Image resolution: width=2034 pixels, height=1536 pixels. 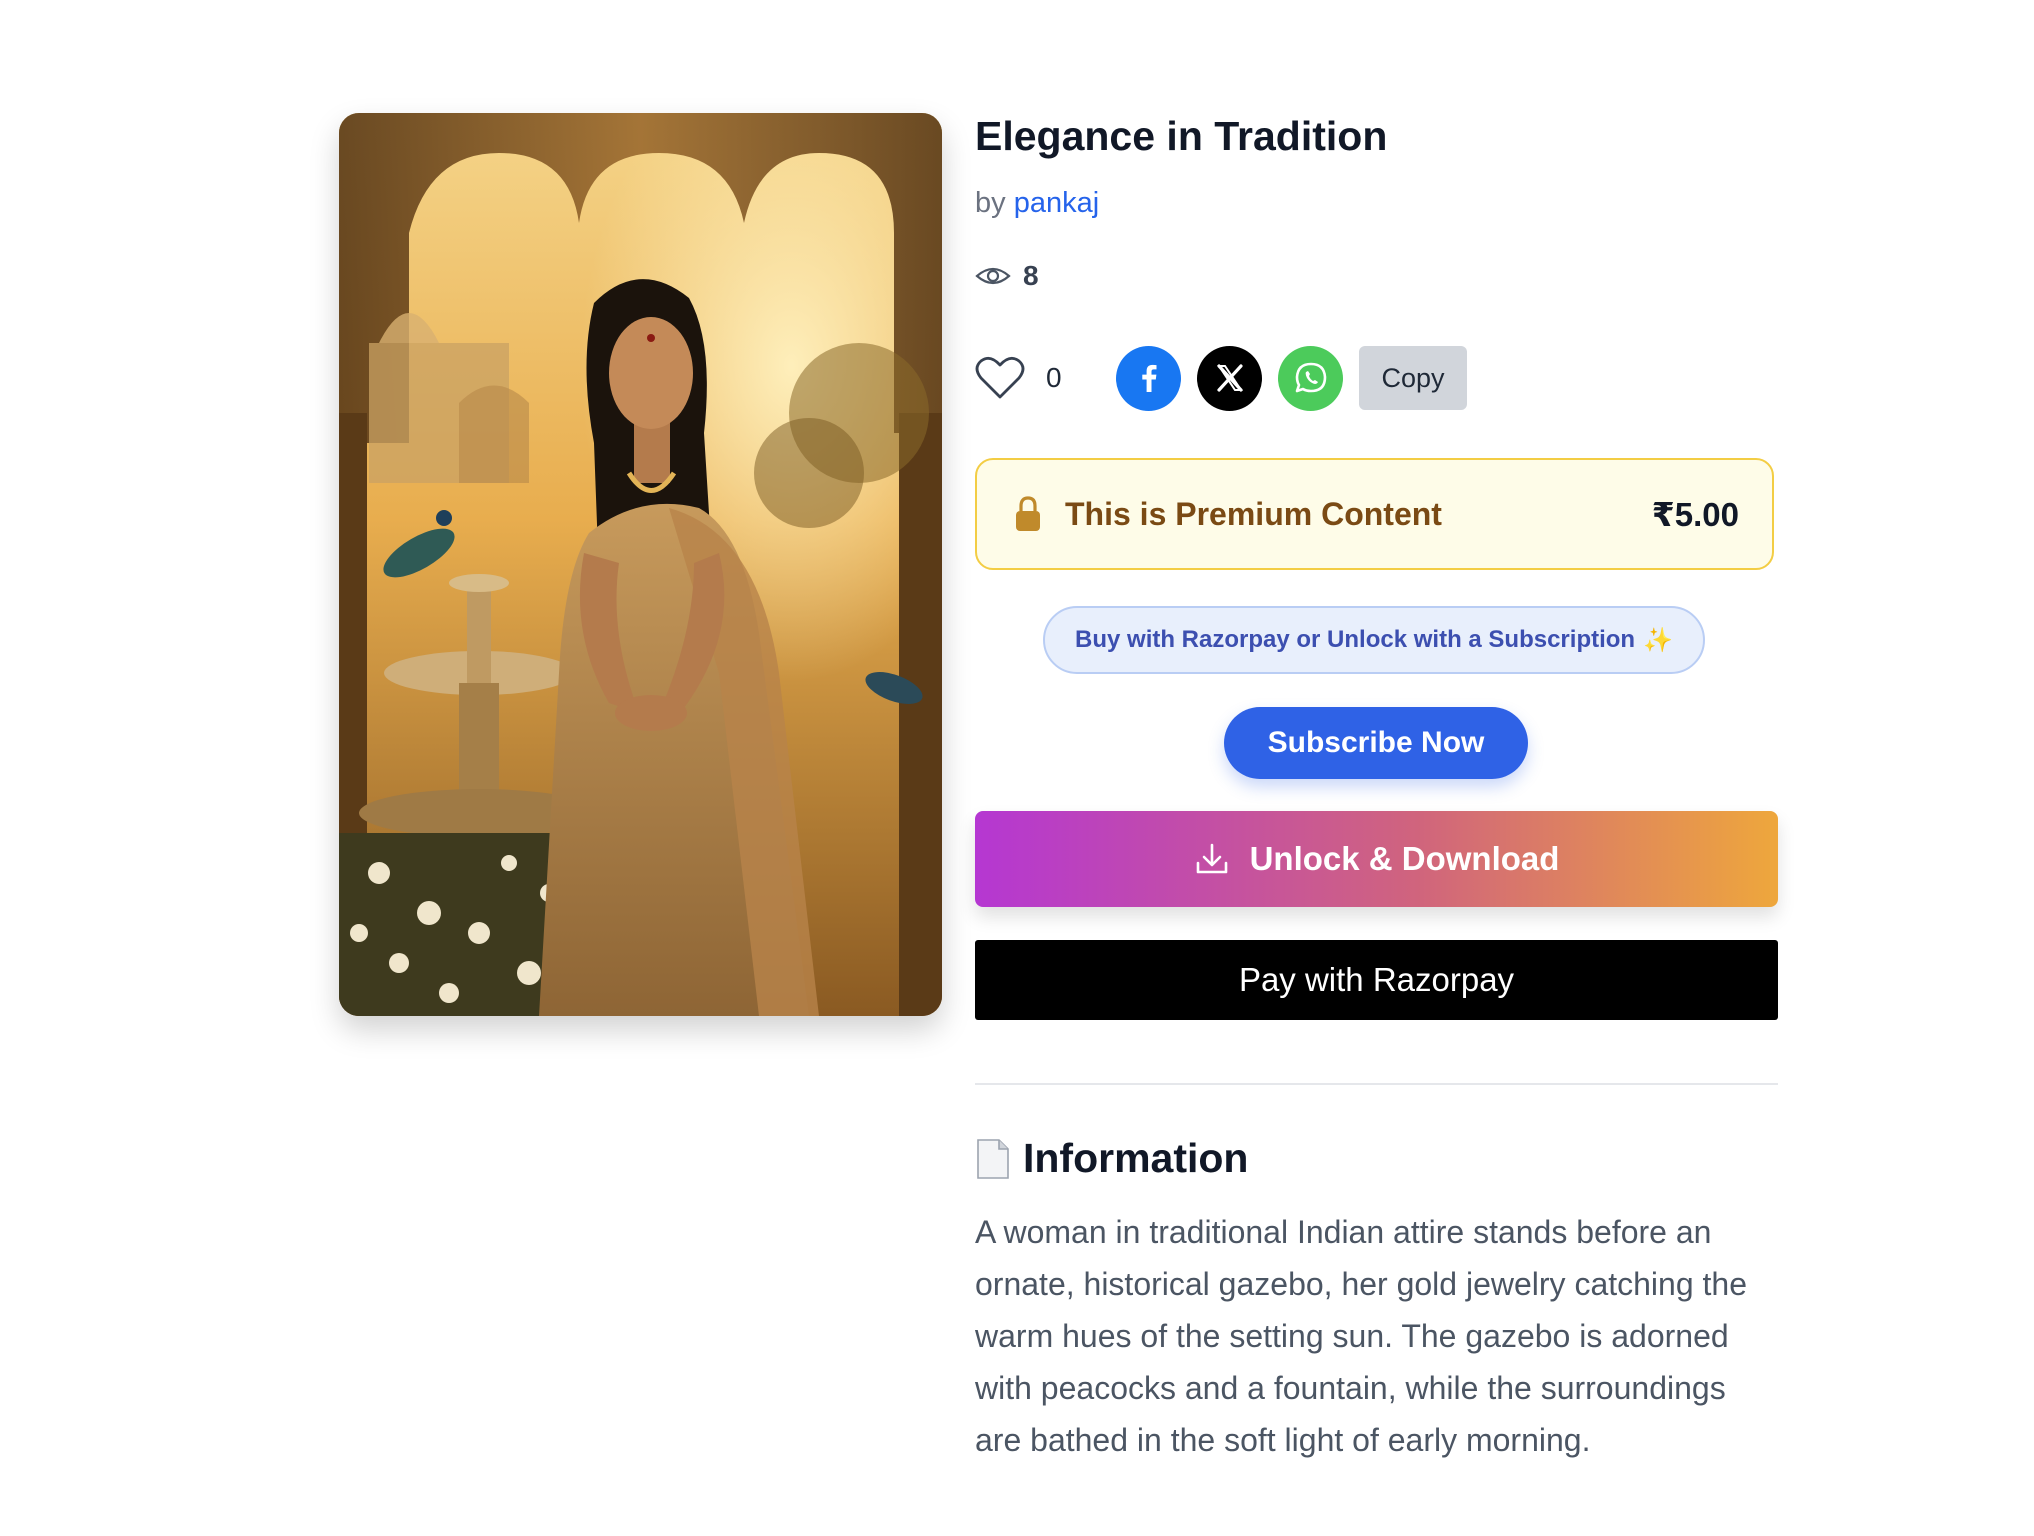 What do you see at coordinates (1211, 858) in the screenshot?
I see `download-icon` at bounding box center [1211, 858].